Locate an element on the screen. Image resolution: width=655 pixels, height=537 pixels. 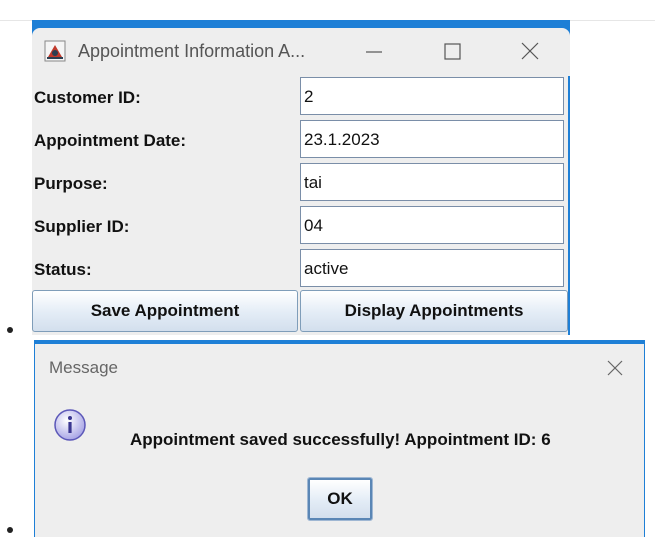
purpose-field: tai is located at coordinates (432, 182).